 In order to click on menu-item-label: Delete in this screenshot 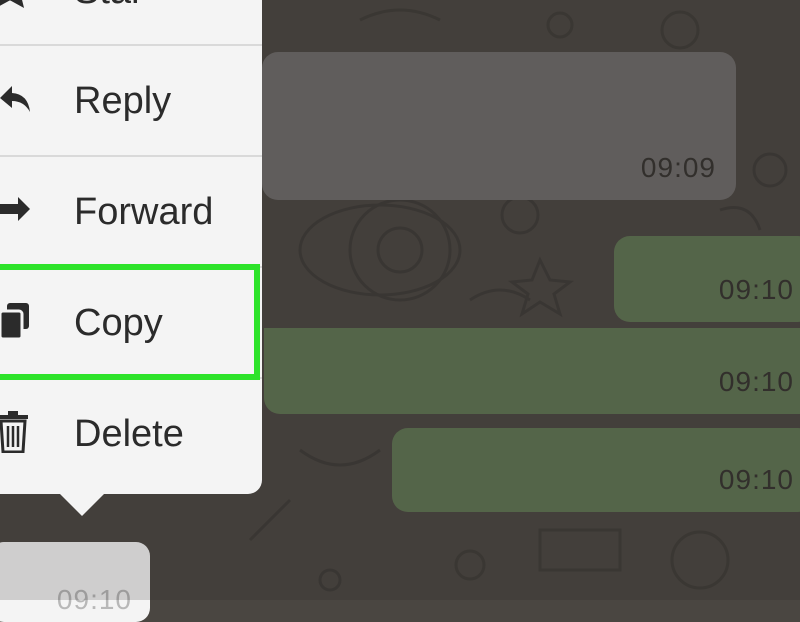, I will do `click(129, 434)`.